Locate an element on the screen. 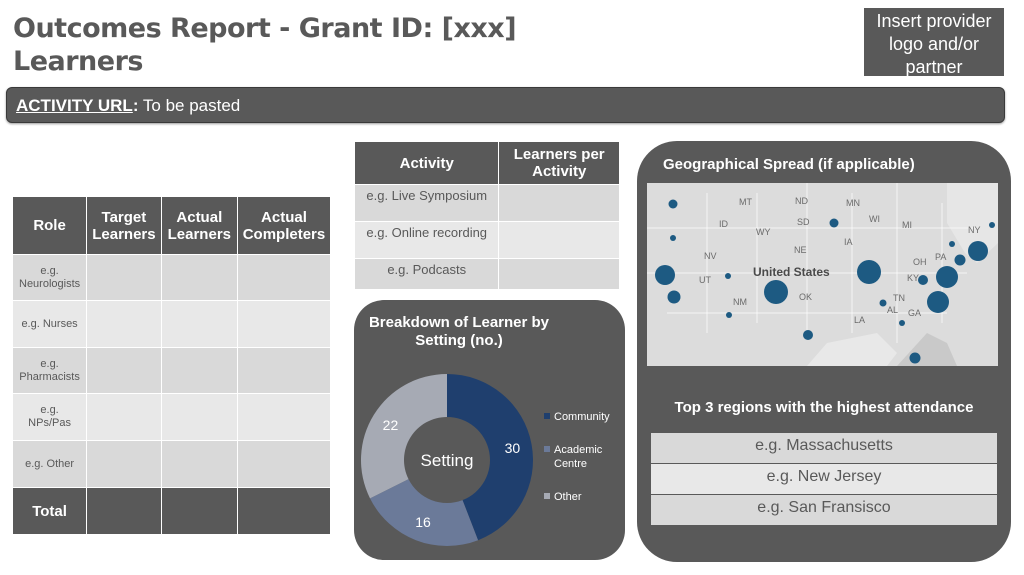 This screenshot has width=1024, height=575. map-state-label: WY is located at coordinates (763, 232).